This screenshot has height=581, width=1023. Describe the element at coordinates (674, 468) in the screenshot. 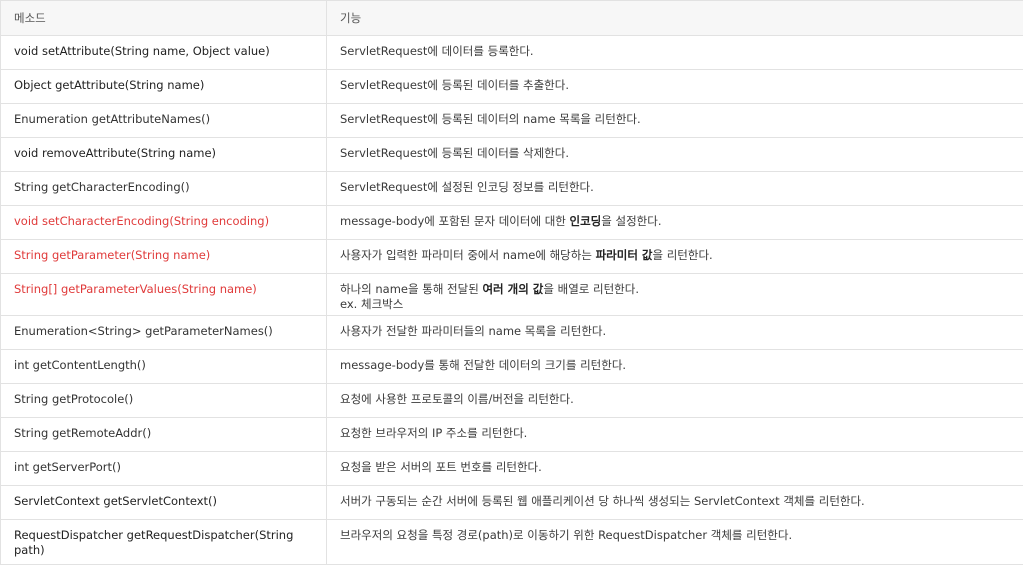

I see `description-cell: 요청을 받은 서버의 포트 번호를 리턴한다.` at that location.